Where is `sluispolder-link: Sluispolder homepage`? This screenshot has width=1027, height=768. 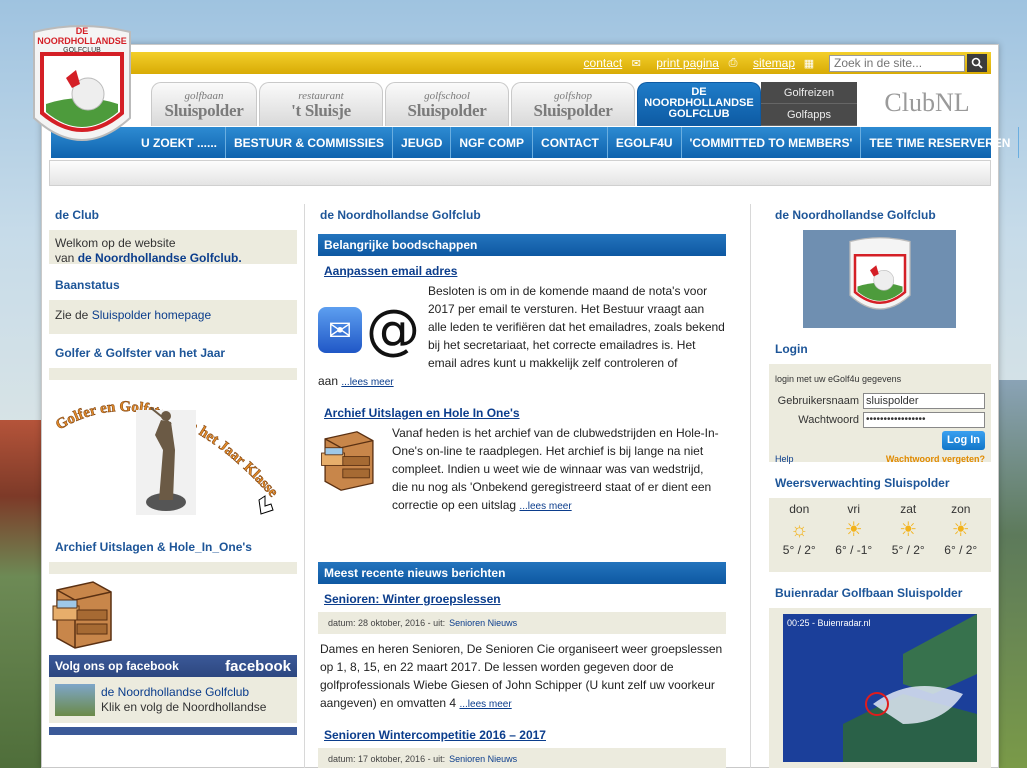 sluispolder-link: Sluispolder homepage is located at coordinates (151, 315).